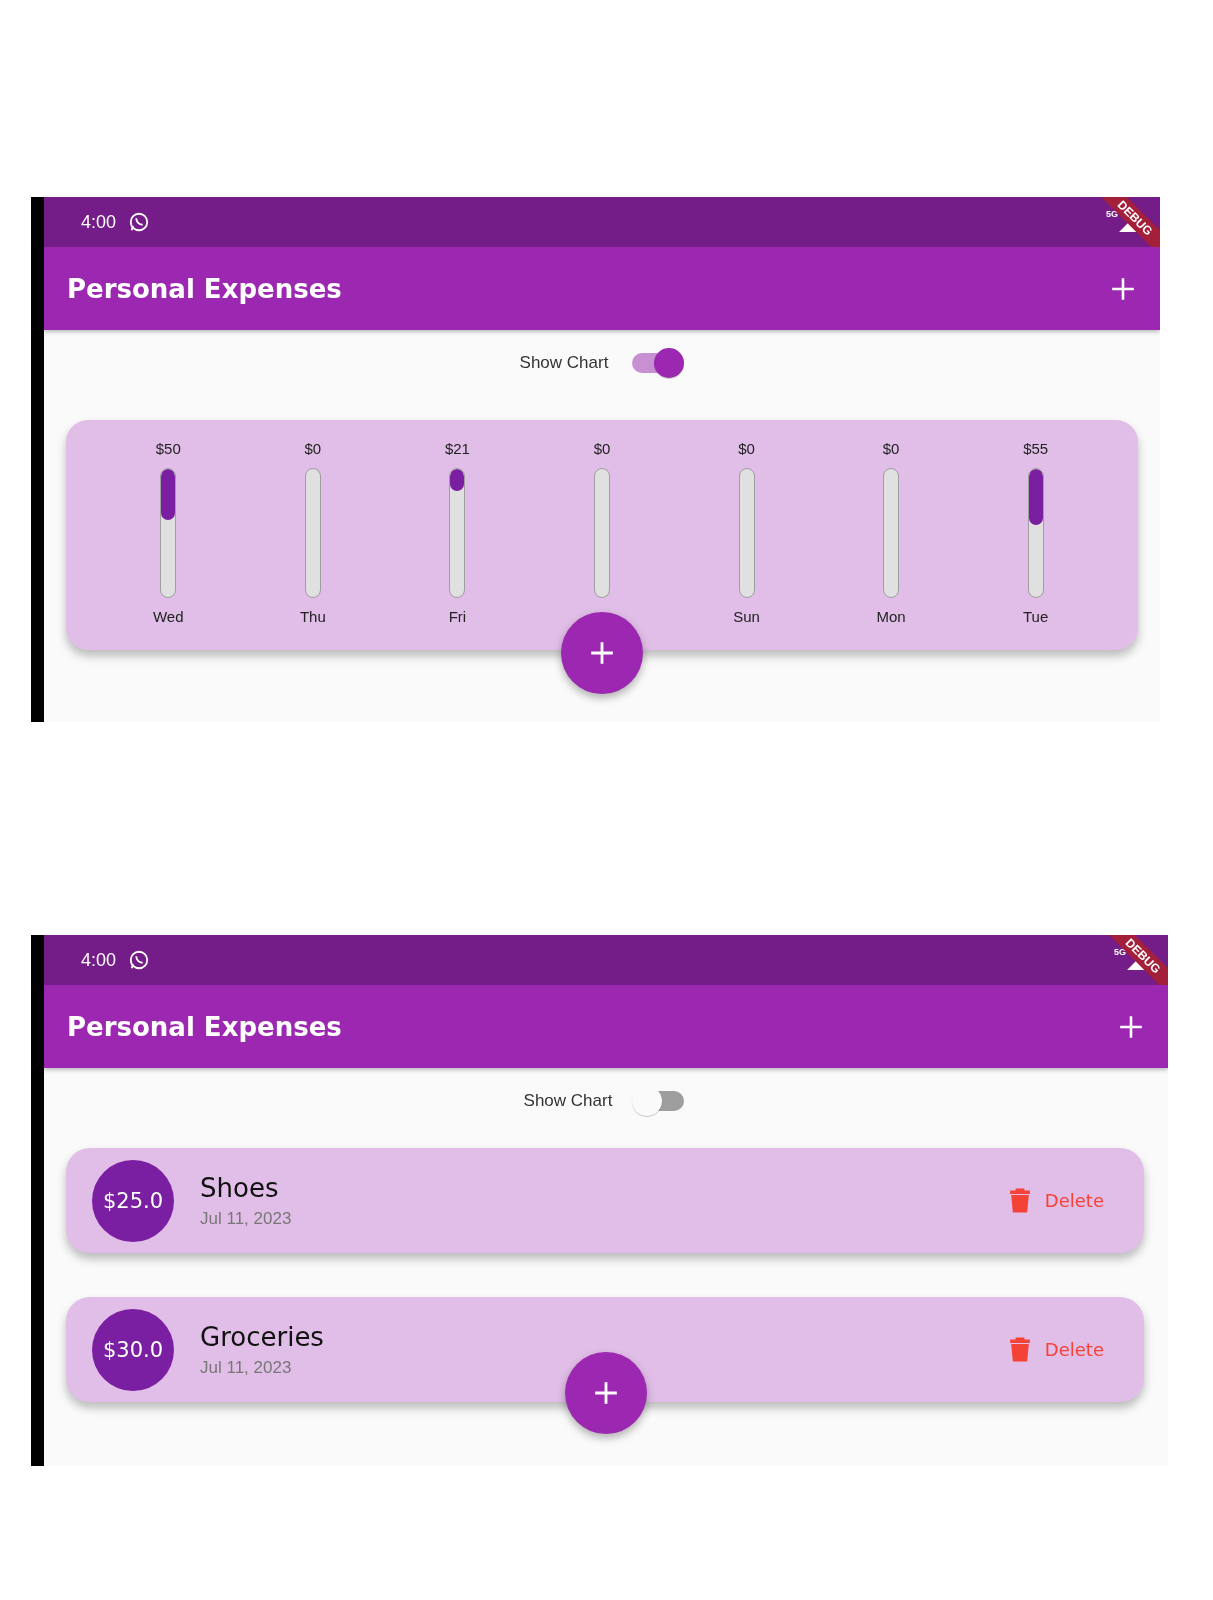 This screenshot has height=1600, width=1213. Describe the element at coordinates (240, 1187) in the screenshot. I see `expense-title: Shoes` at that location.